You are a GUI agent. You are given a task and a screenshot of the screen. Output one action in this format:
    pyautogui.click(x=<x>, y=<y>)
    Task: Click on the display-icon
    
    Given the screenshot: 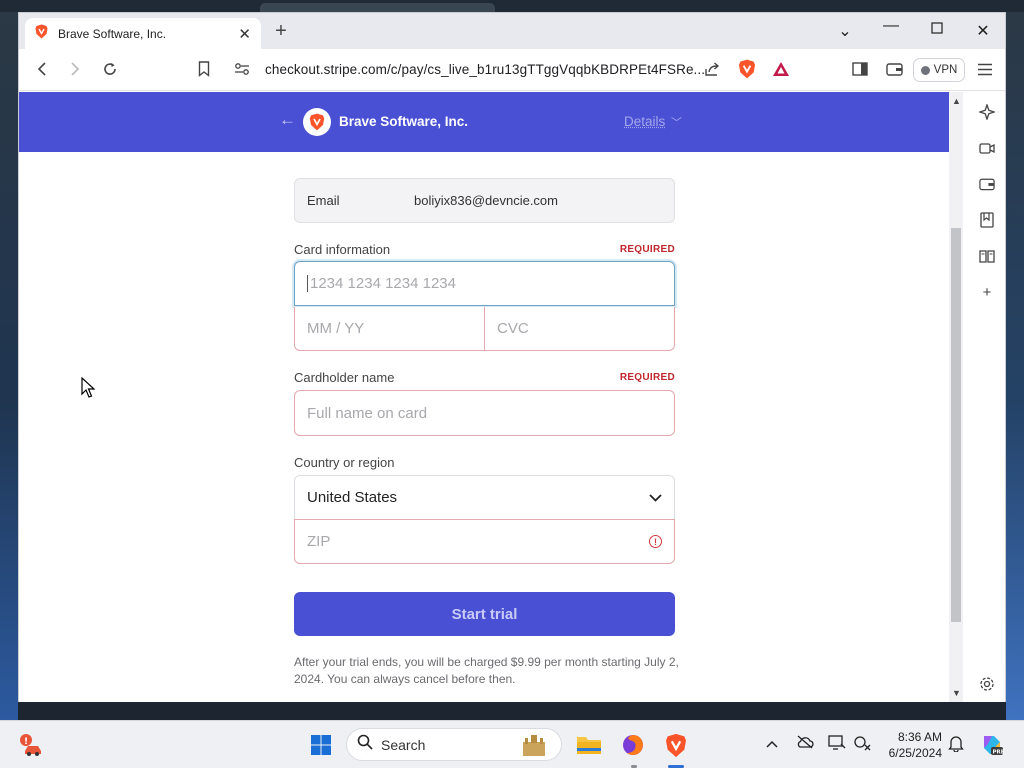 What is the action you would take?
    pyautogui.click(x=837, y=744)
    